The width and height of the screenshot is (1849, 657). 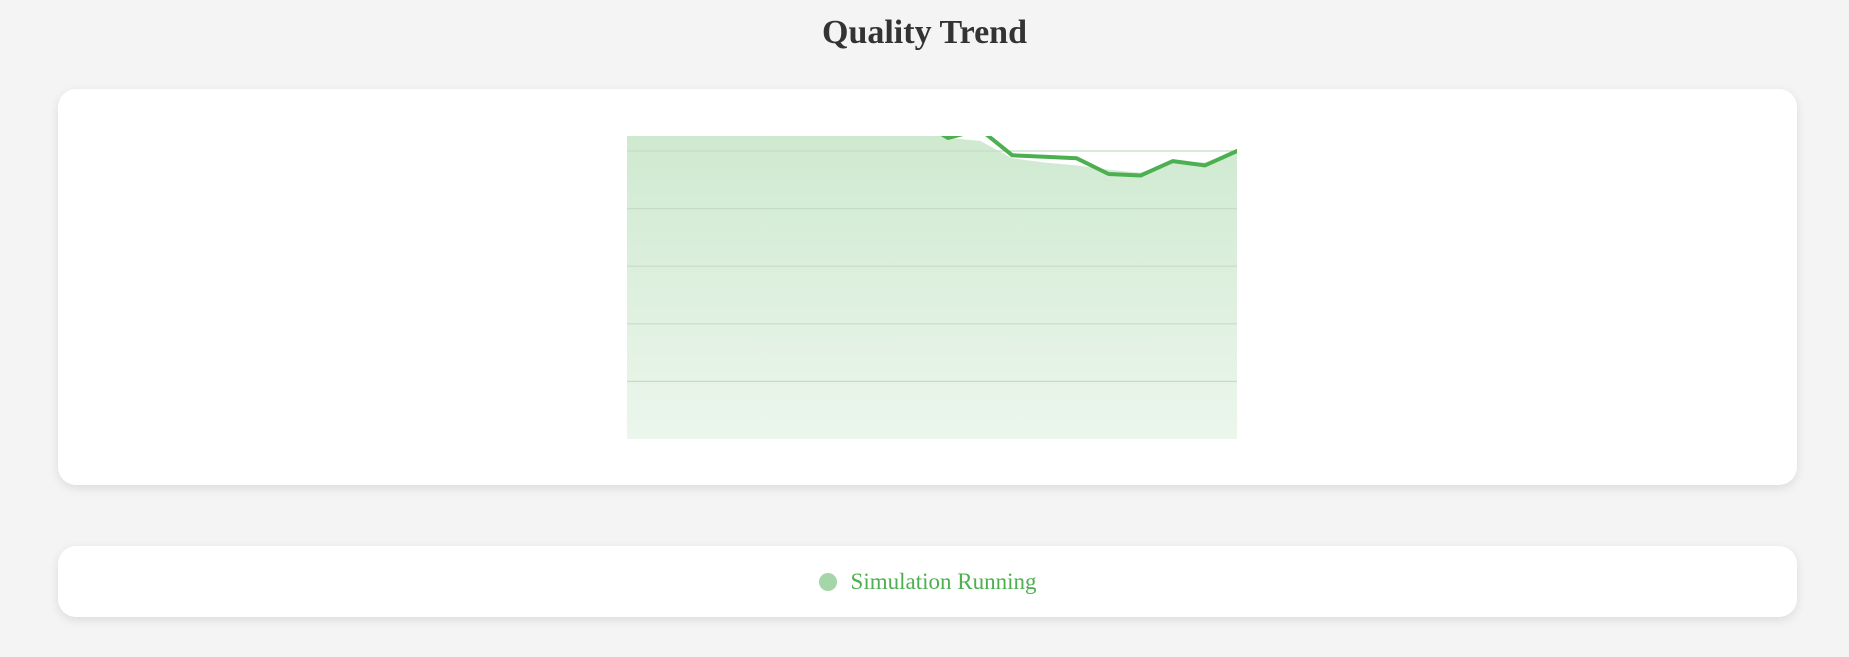 What do you see at coordinates (827, 581) in the screenshot?
I see `status-indicator-dot` at bounding box center [827, 581].